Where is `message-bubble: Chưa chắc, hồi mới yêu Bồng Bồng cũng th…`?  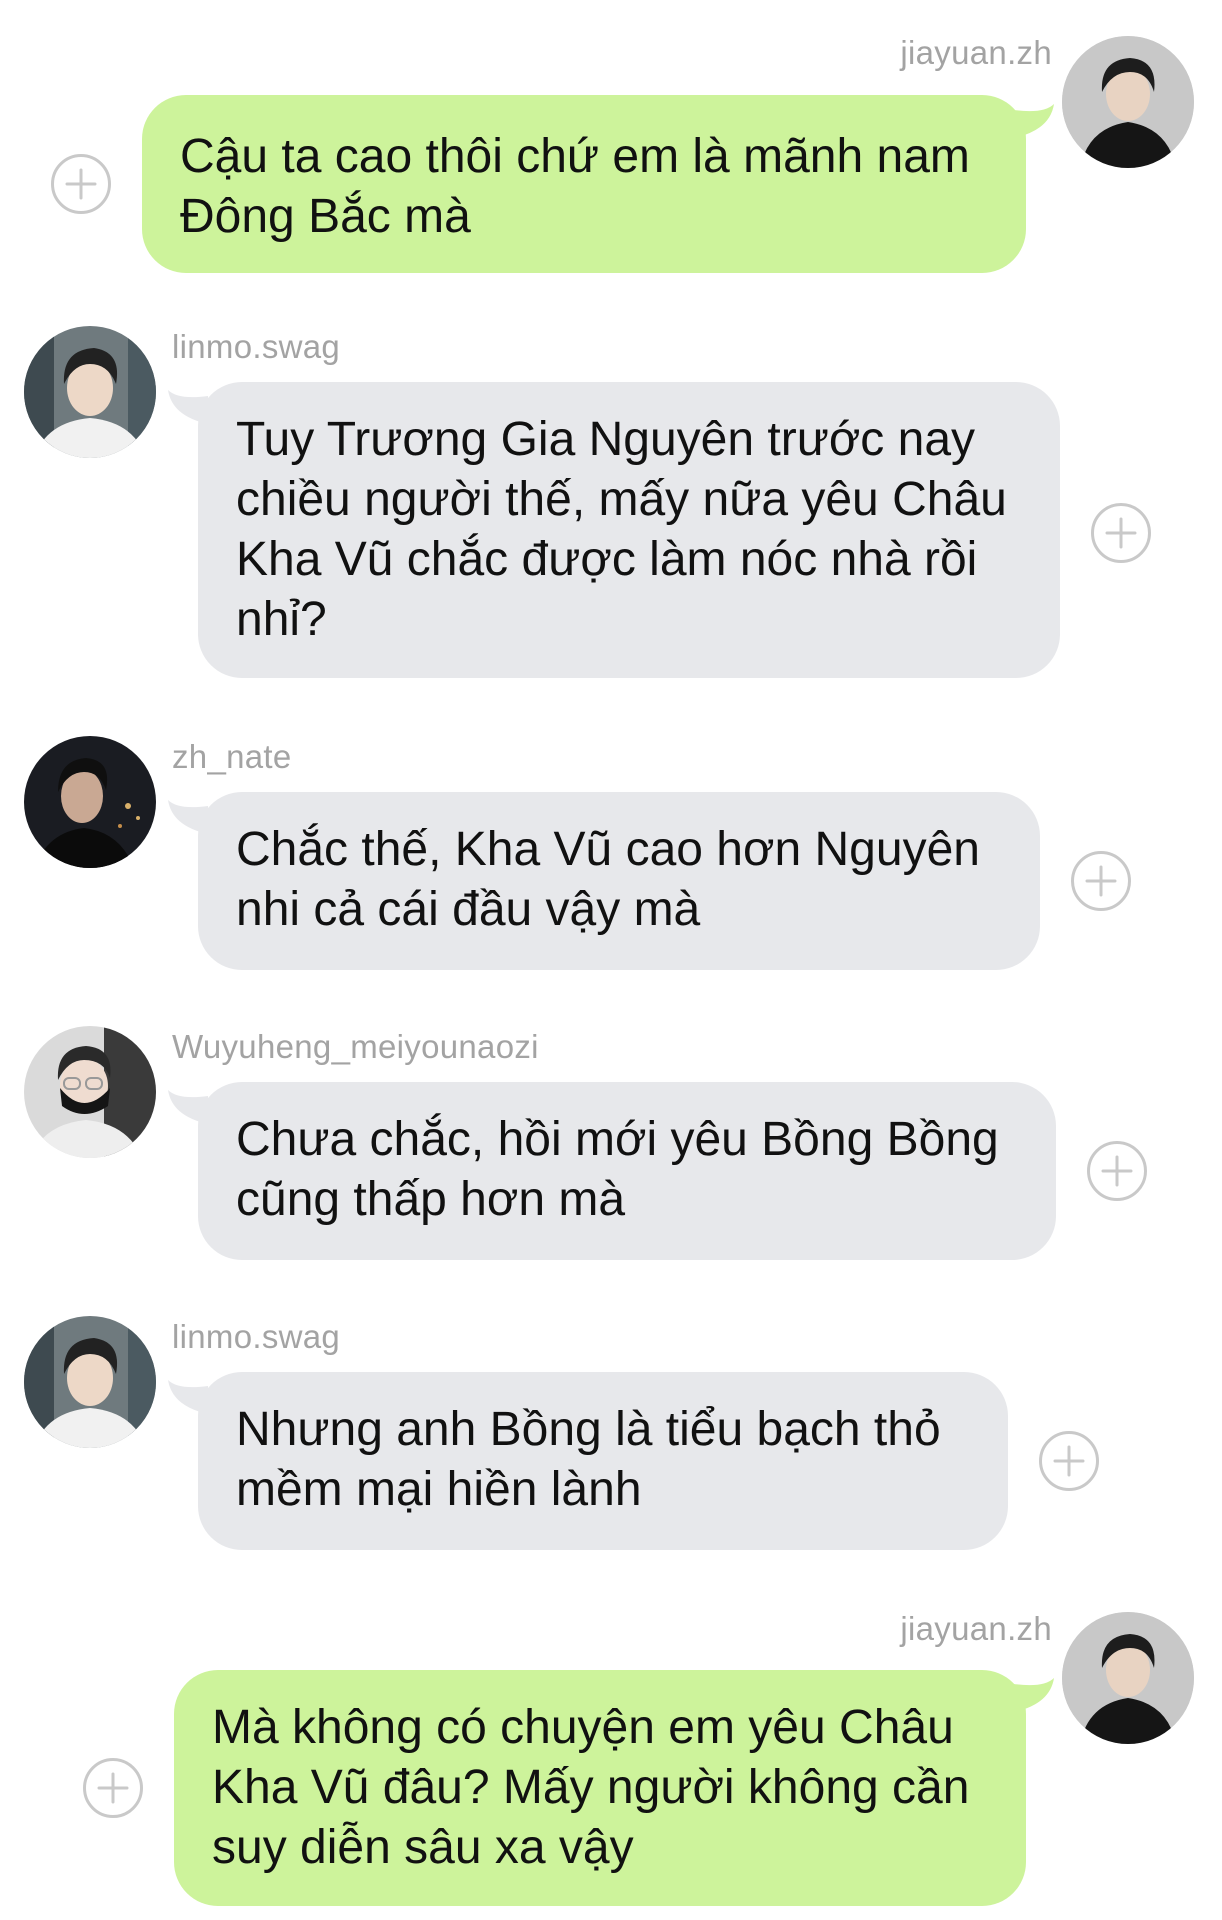 message-bubble: Chưa chắc, hồi mới yêu Bồng Bồng cũng th… is located at coordinates (627, 1171).